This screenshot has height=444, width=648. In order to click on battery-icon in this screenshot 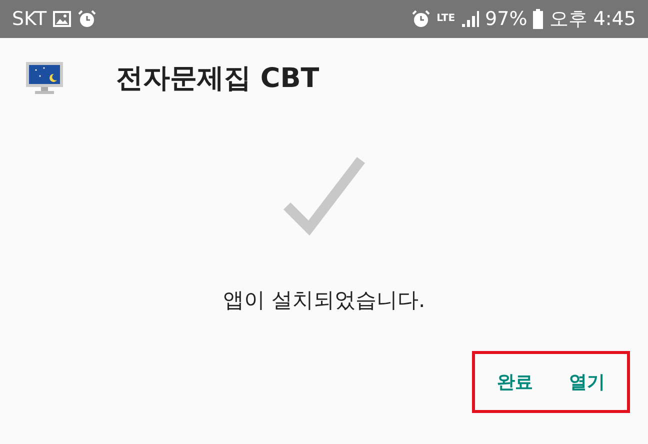, I will do `click(538, 19)`.